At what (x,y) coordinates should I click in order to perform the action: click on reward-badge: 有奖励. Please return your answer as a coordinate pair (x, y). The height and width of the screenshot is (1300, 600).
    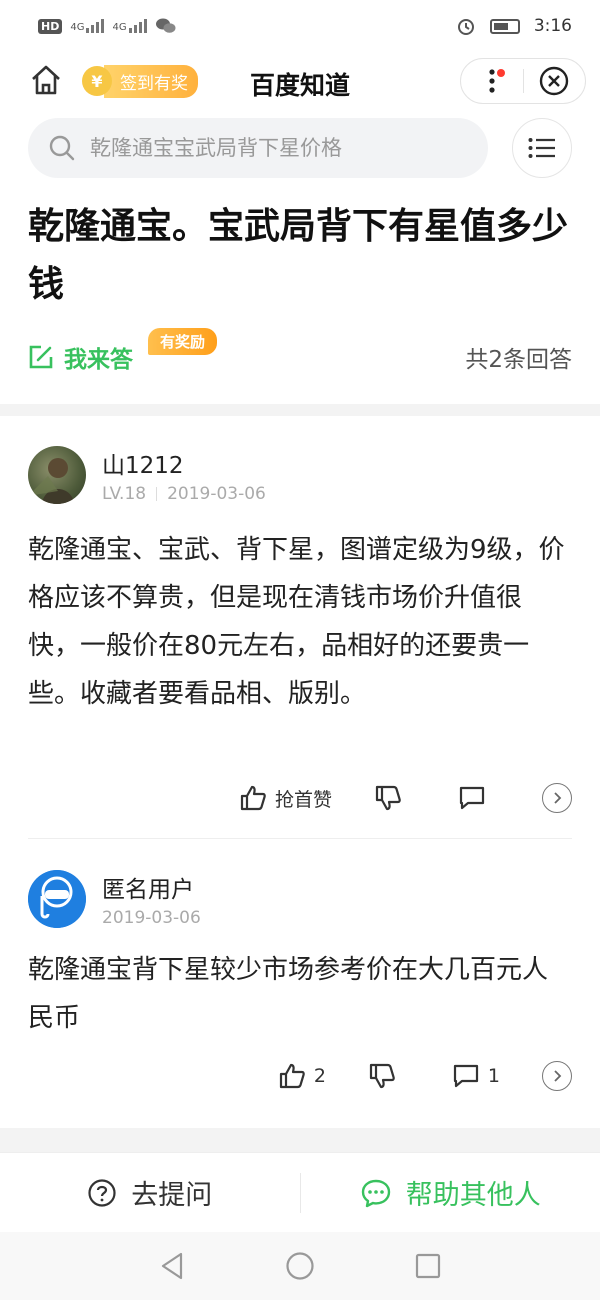
    Looking at the image, I should click on (183, 341).